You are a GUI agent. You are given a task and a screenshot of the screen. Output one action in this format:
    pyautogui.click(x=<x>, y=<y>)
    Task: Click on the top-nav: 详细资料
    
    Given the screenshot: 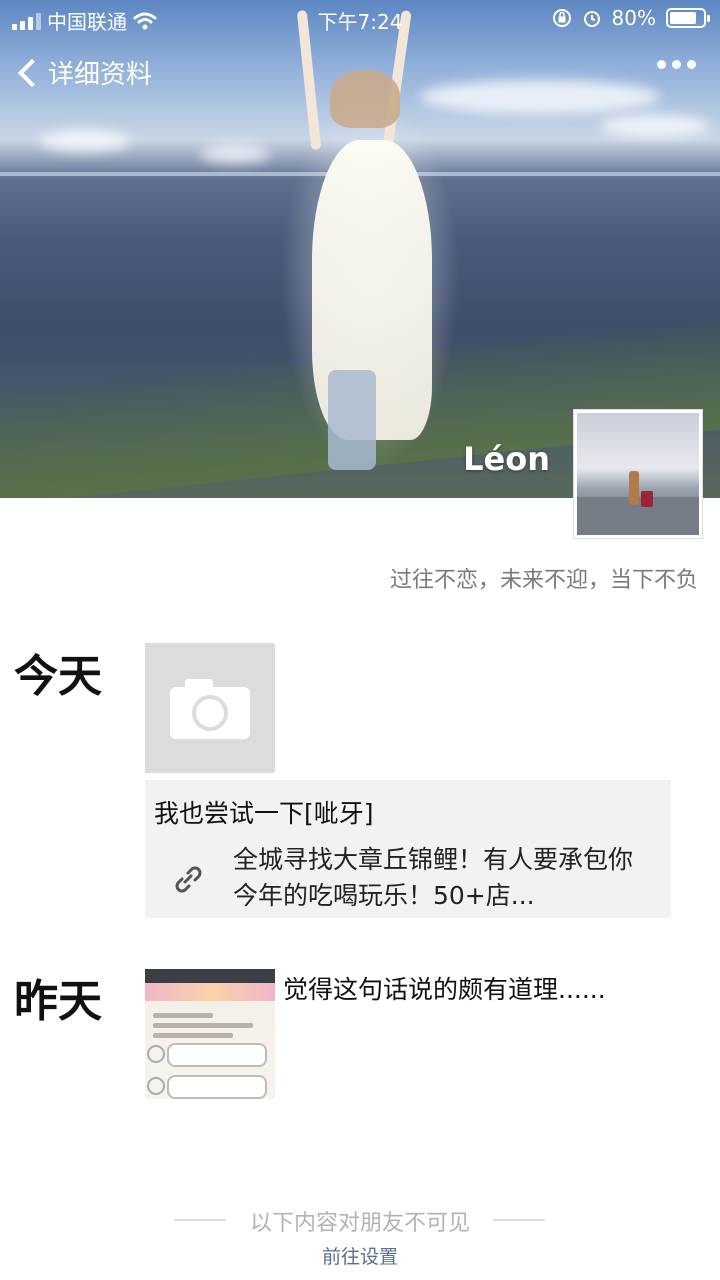 What is the action you would take?
    pyautogui.click(x=360, y=75)
    